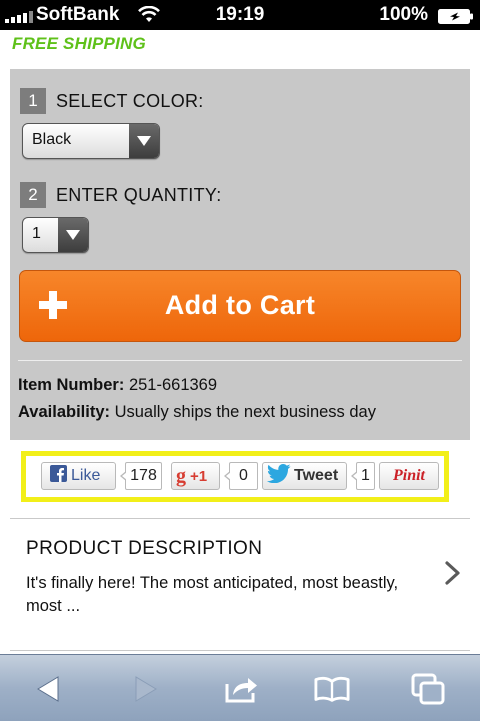  I want to click on tweet-label: Tweet, so click(316, 475).